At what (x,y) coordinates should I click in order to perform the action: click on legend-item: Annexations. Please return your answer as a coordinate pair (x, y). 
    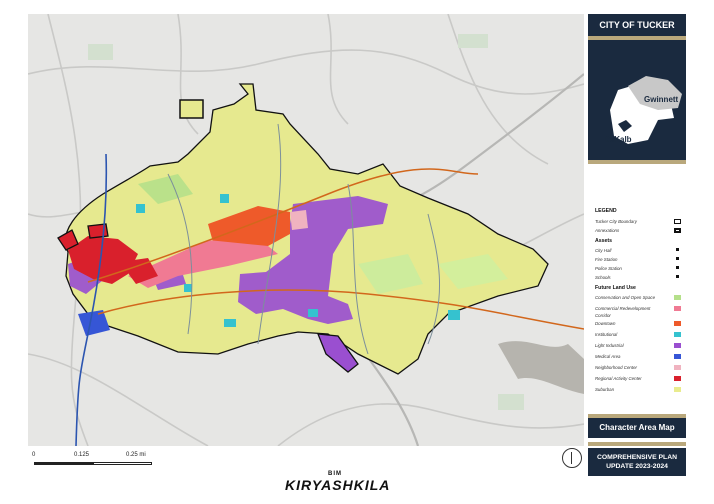
    Looking at the image, I should click on (638, 231).